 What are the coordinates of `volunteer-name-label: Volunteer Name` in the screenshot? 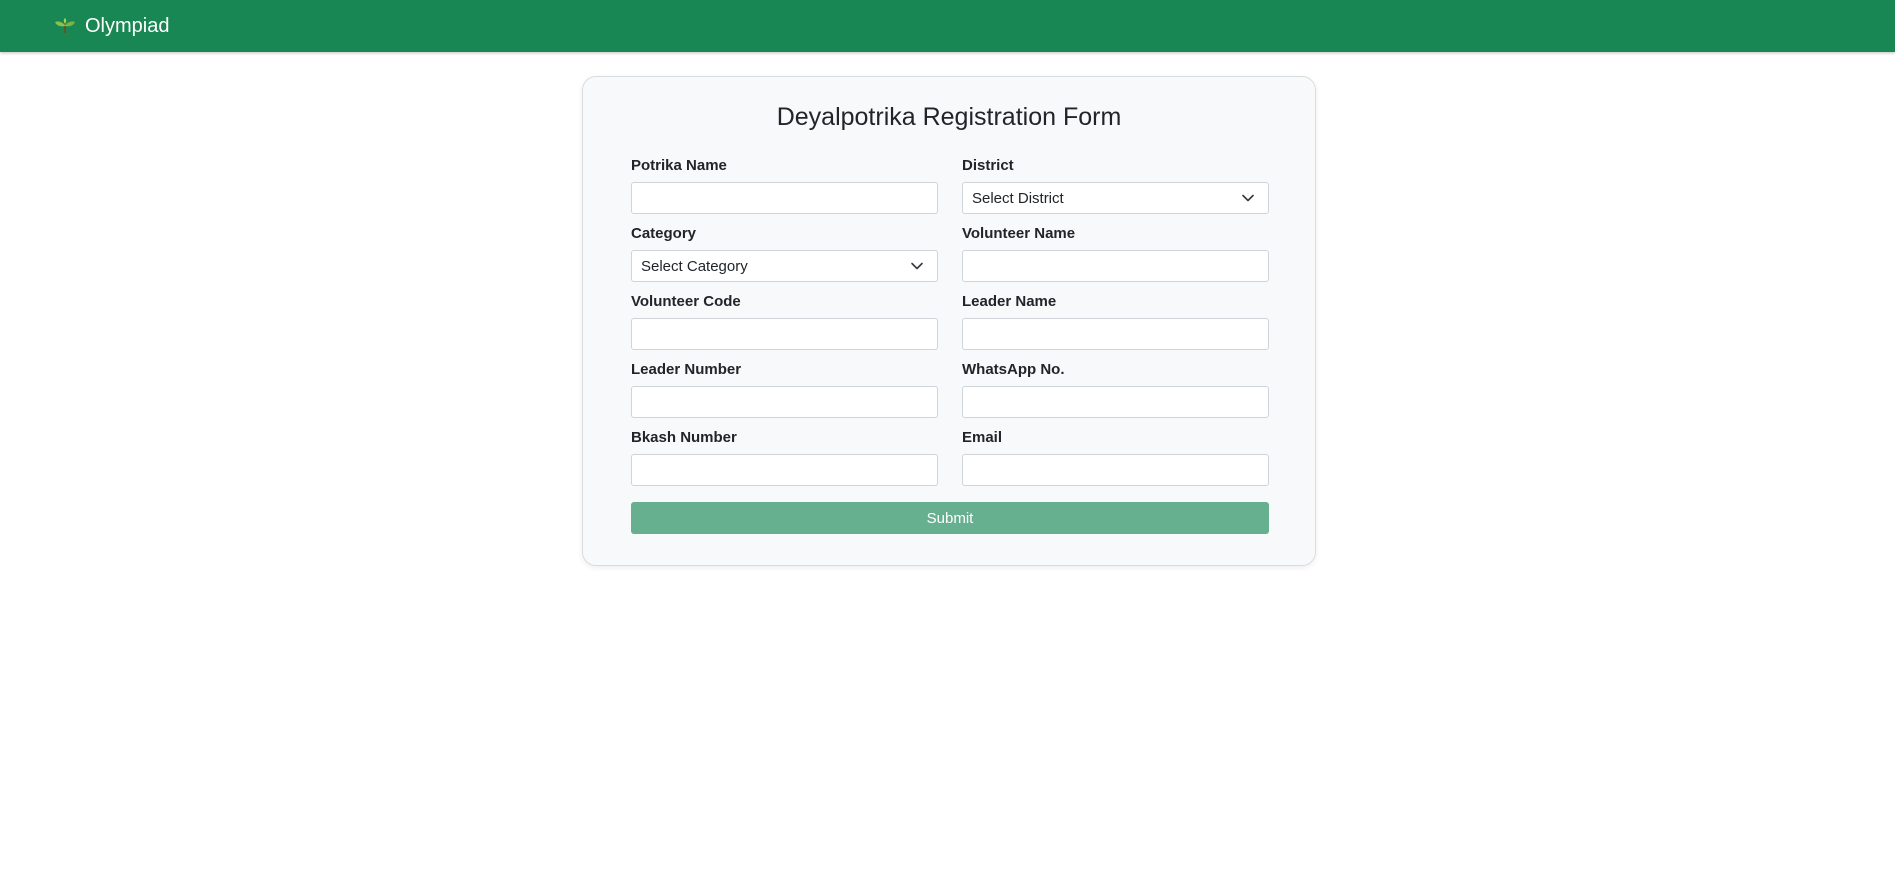 It's located at (1019, 233).